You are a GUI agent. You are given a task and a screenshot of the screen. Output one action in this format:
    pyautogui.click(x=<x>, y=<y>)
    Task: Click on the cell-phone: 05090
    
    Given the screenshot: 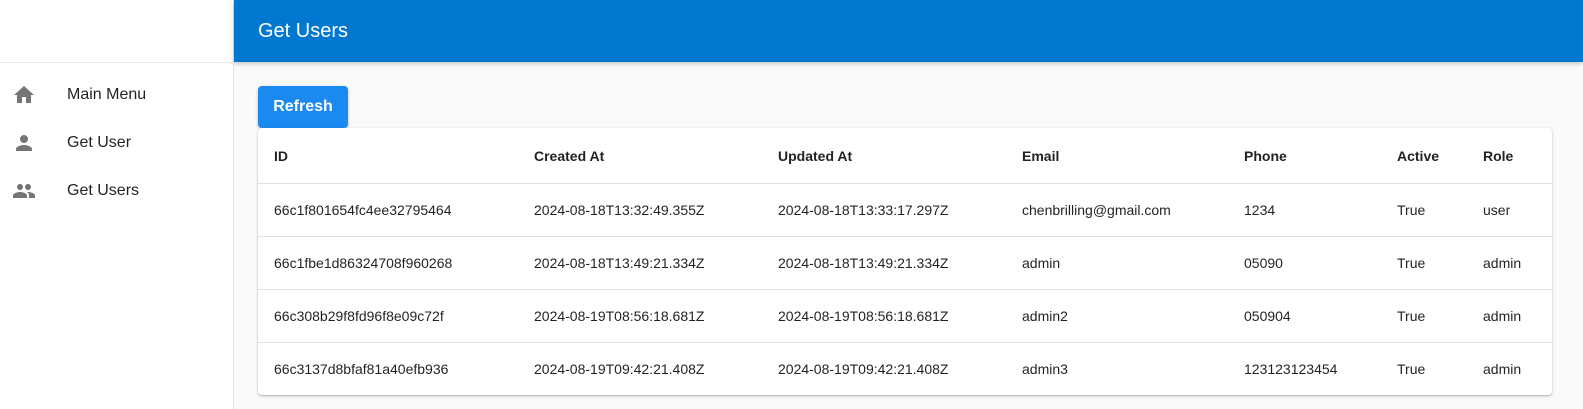 What is the action you would take?
    pyautogui.click(x=1304, y=263)
    